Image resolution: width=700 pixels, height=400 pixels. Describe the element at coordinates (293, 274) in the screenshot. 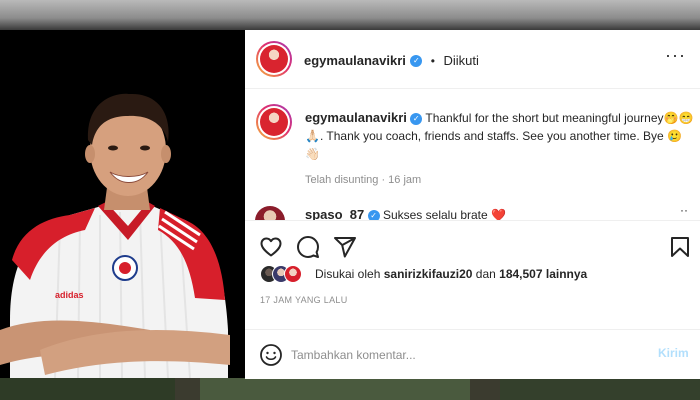

I see `liker-avatar` at that location.